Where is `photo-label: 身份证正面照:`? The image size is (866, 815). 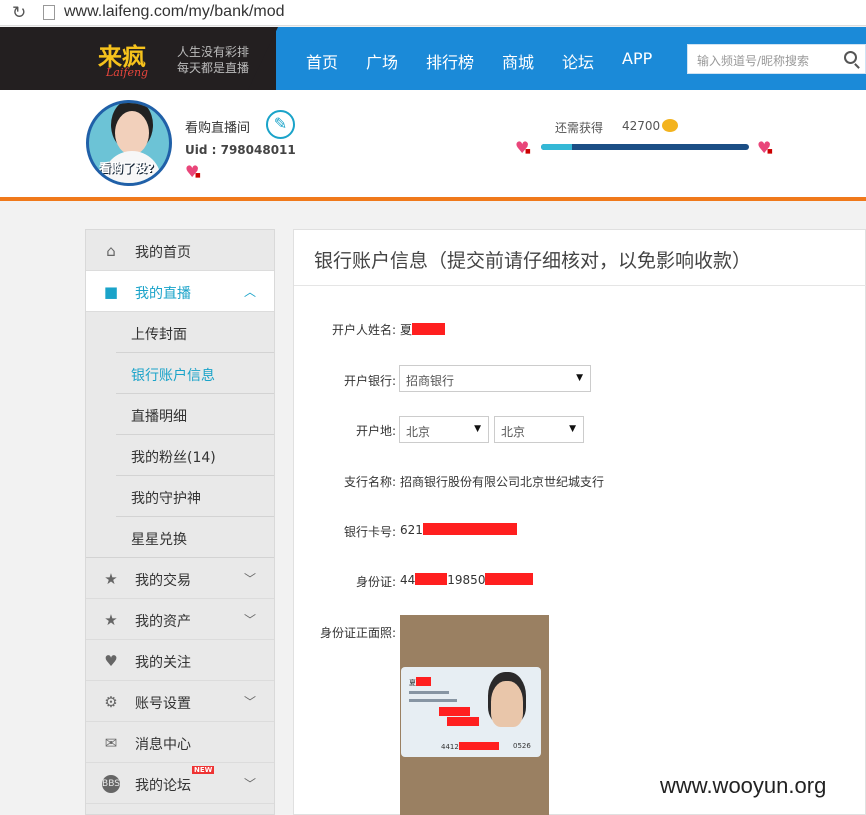
photo-label: 身份证正面照: is located at coordinates (357, 633).